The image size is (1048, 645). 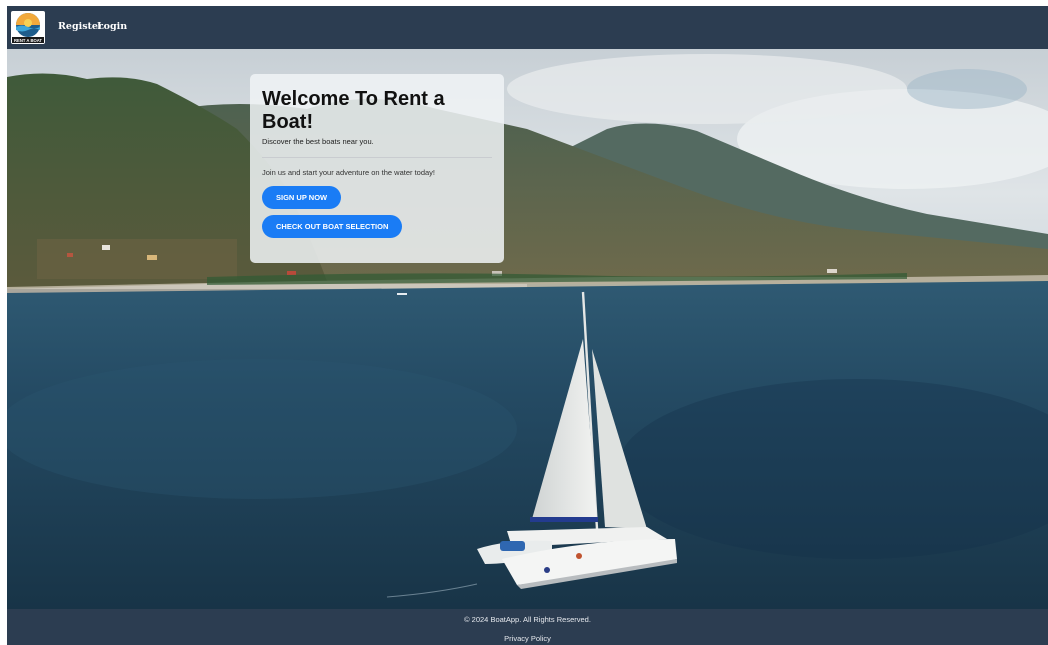 I want to click on rent-a-boat-logo: RENT A BOAT, so click(x=28, y=27).